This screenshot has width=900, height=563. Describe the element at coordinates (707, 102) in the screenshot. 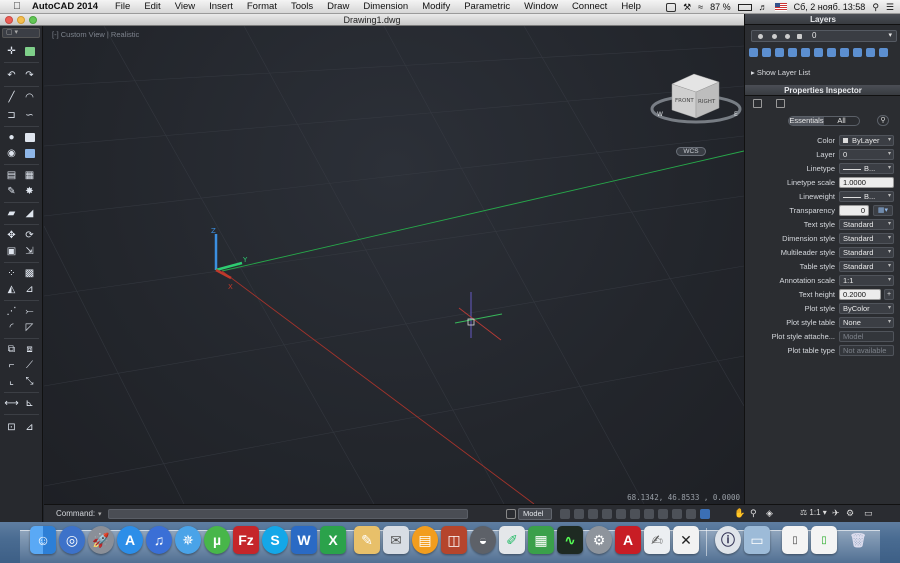

I see `viewcube-right-label: RIGHT` at that location.